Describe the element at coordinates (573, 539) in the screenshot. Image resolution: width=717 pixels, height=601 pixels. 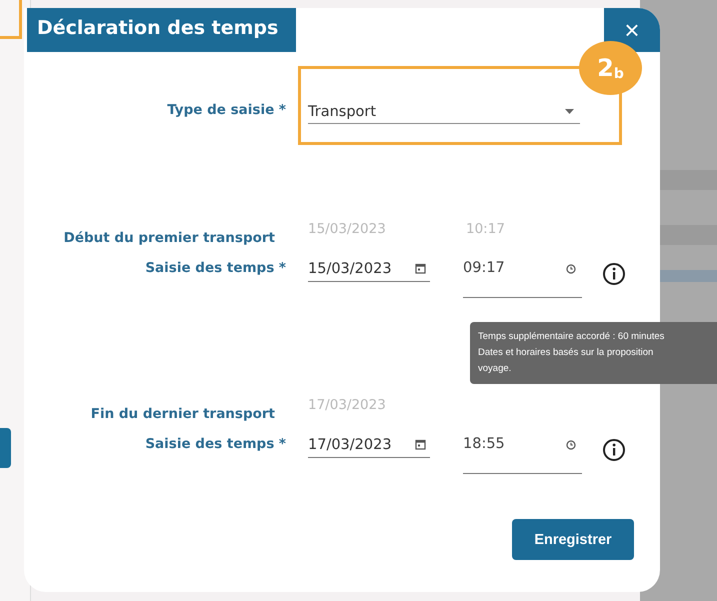
I see `save-button: Enregistrer` at that location.